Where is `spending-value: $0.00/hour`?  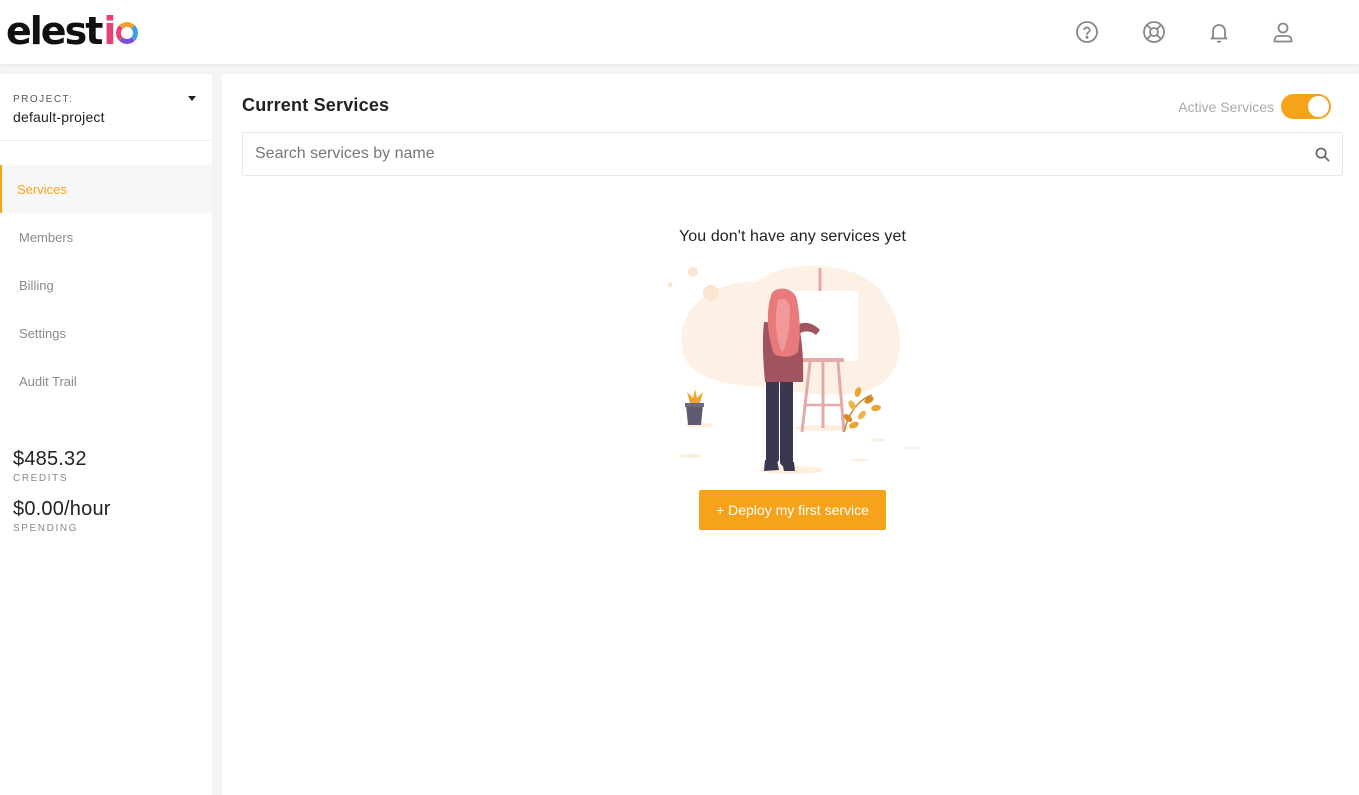
spending-value: $0.00/hour is located at coordinates (62, 509).